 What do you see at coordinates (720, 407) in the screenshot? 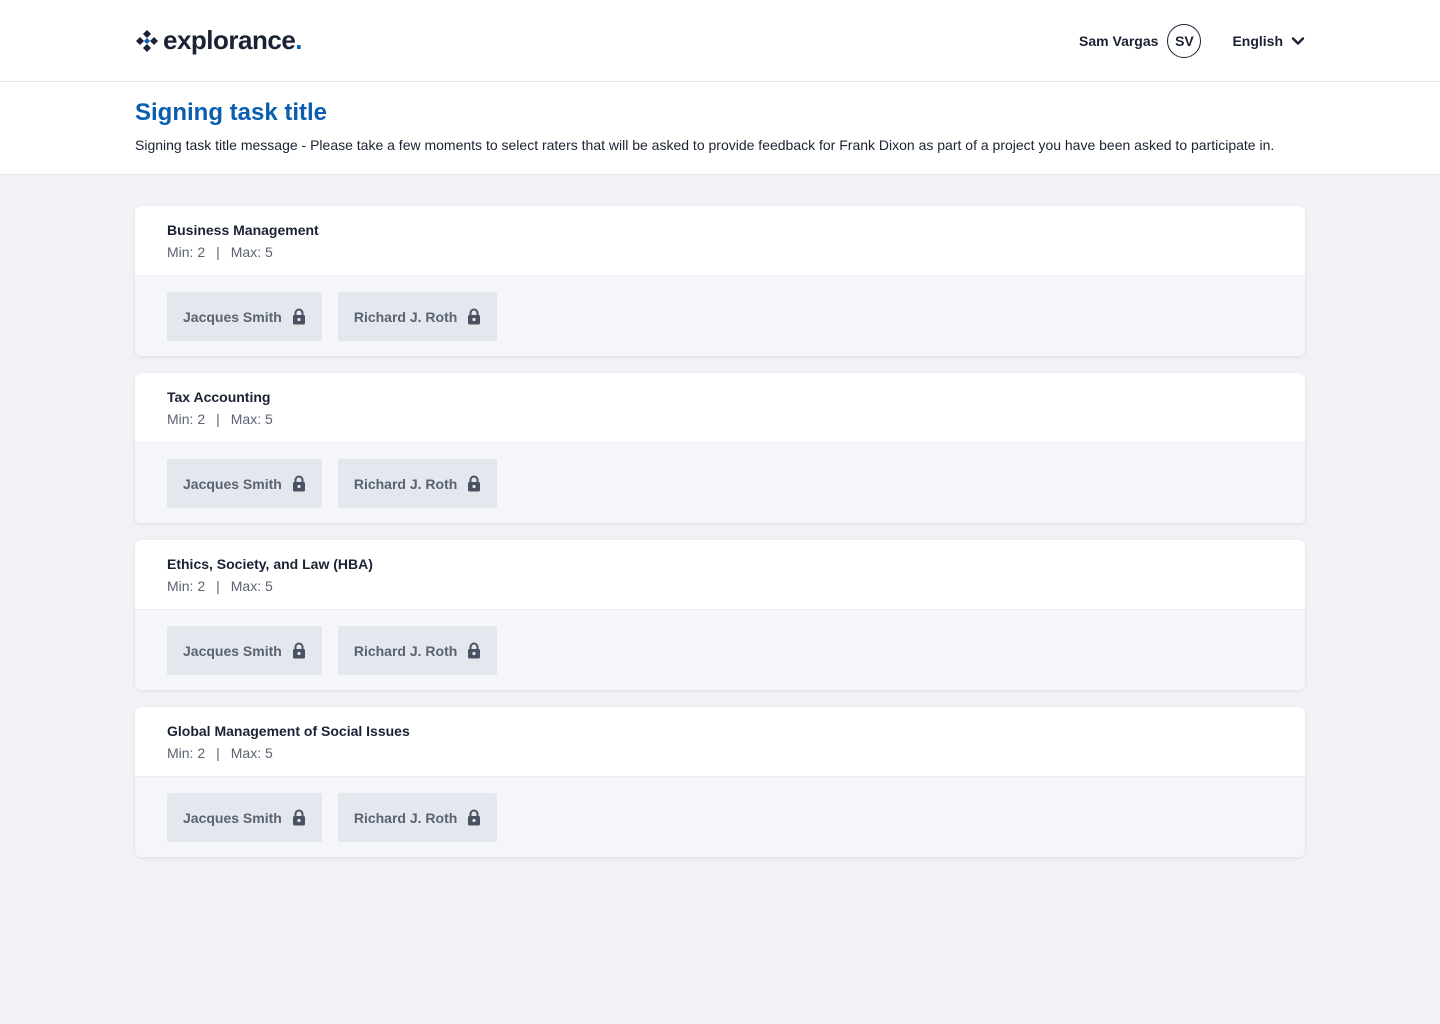
I see `card-header: Tax Accounting Min: 2 | Max: 5` at bounding box center [720, 407].